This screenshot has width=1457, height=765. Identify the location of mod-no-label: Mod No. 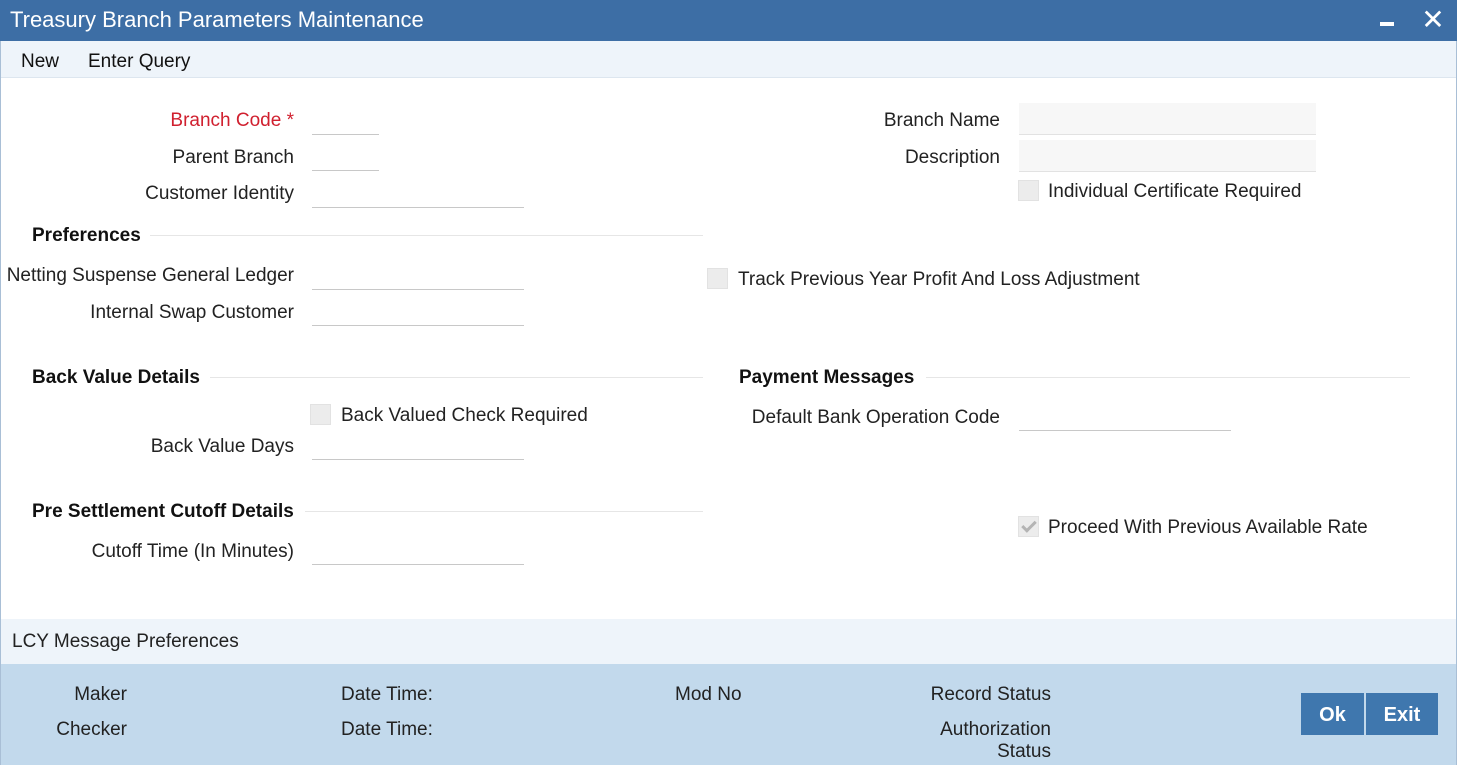
(708, 694).